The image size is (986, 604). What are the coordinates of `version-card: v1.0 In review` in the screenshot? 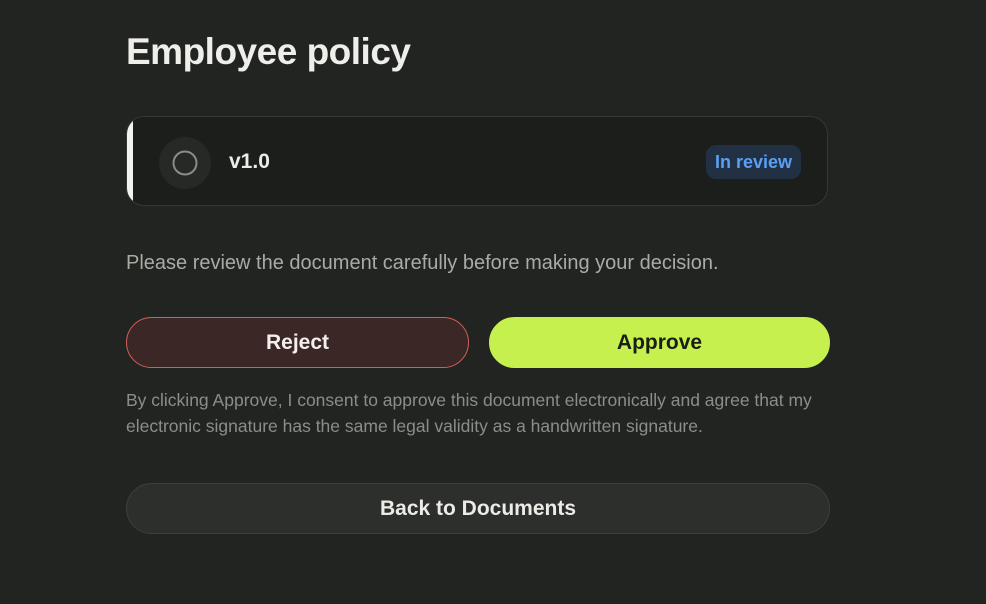 It's located at (477, 161).